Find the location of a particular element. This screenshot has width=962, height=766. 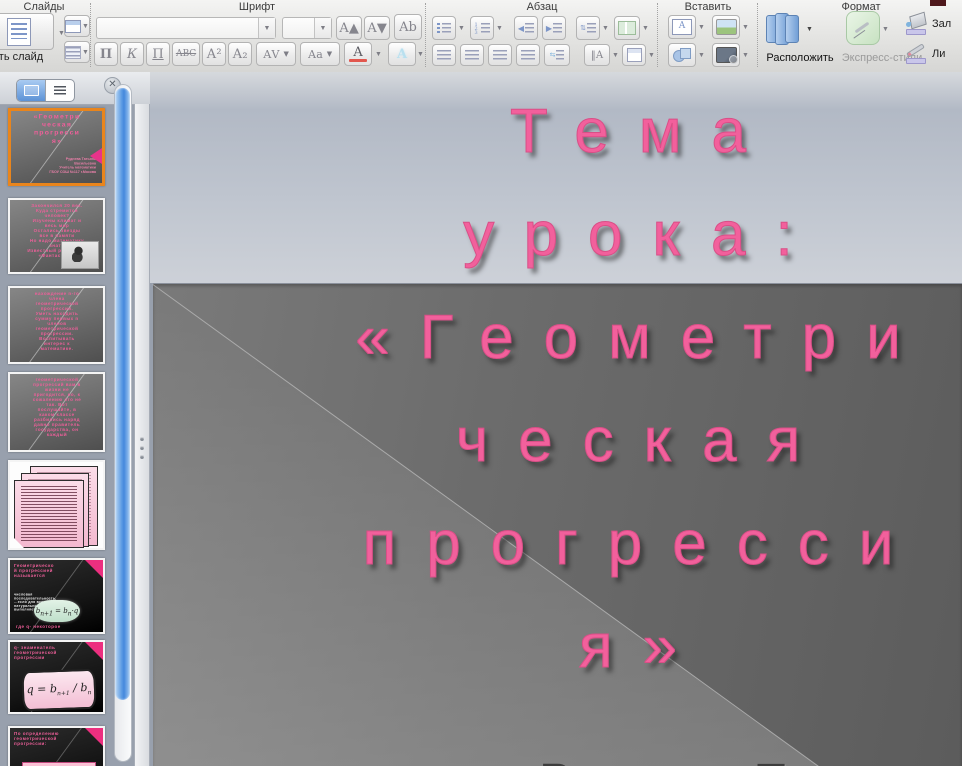

title-line: ческая is located at coordinates (643, 441).